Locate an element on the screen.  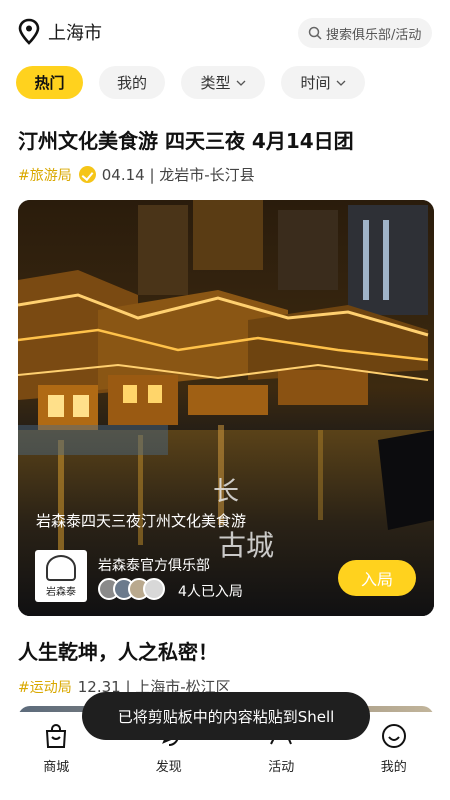
search-placeholder: 搜索俱乐部/活动 is located at coordinates (374, 35).